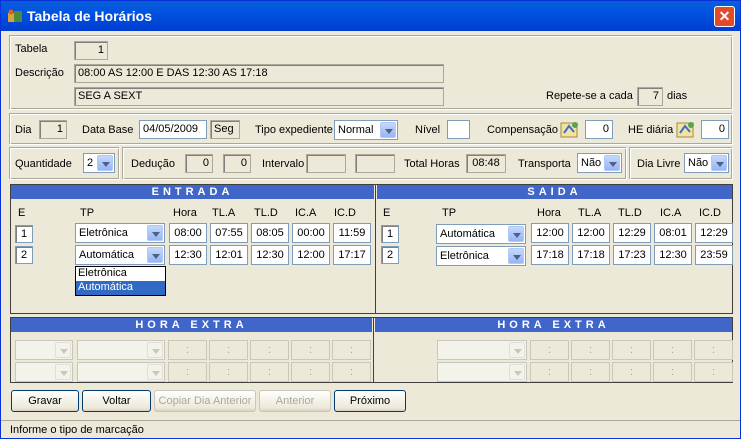 The image size is (741, 439). What do you see at coordinates (672, 372) in the screenshot?
I see `hora-extra-right-row-2-time-4: :` at bounding box center [672, 372].